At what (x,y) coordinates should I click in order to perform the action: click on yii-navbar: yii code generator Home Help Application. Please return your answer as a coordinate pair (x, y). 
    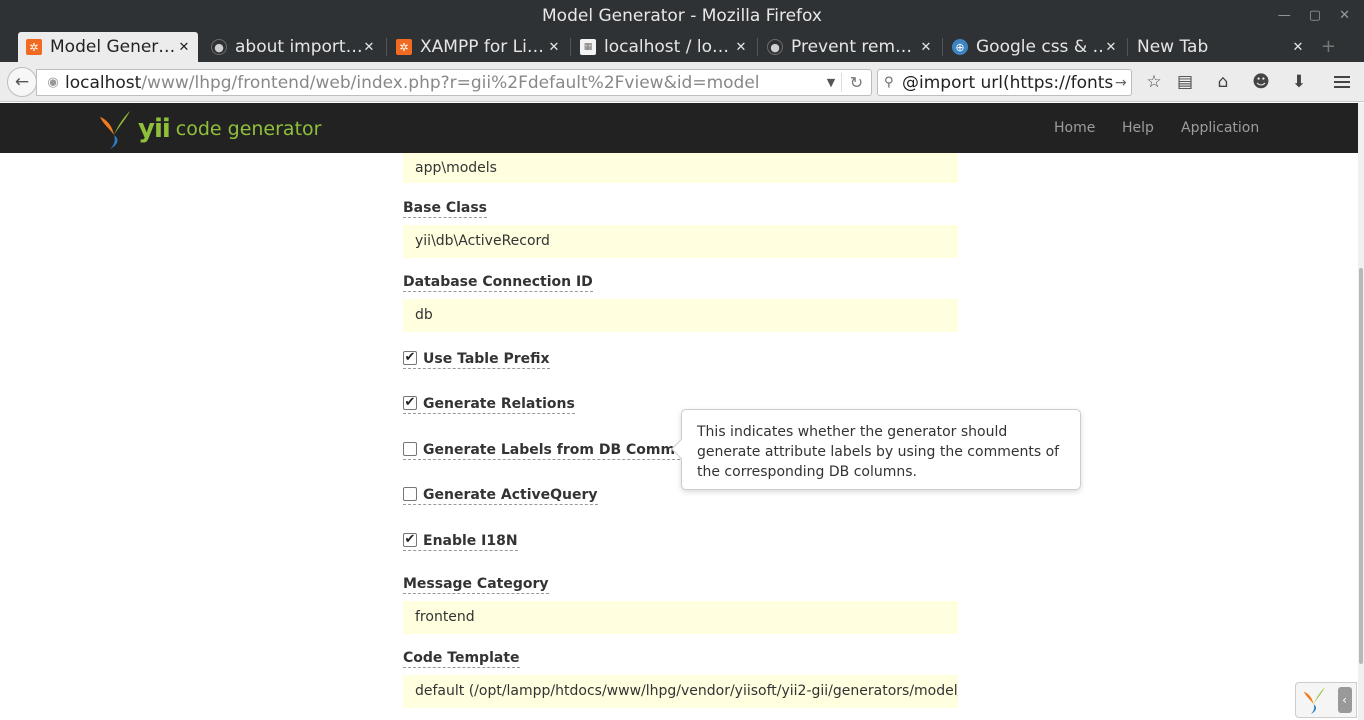
    Looking at the image, I should click on (679, 128).